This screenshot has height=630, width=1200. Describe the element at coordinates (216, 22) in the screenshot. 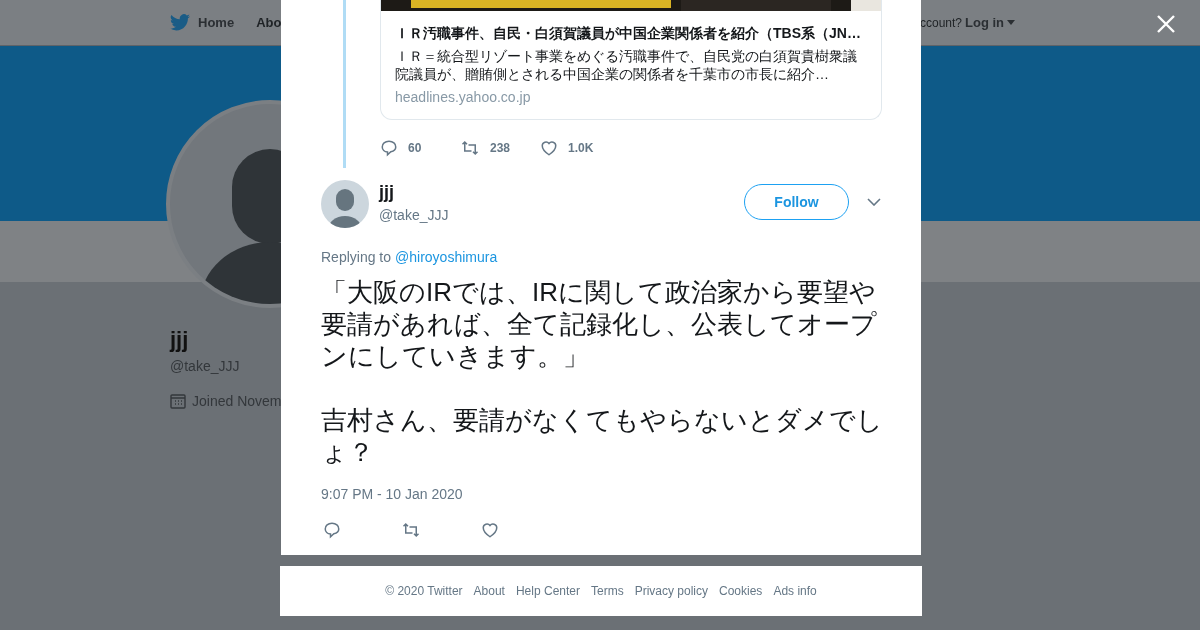

I see `nav-link: Home` at that location.